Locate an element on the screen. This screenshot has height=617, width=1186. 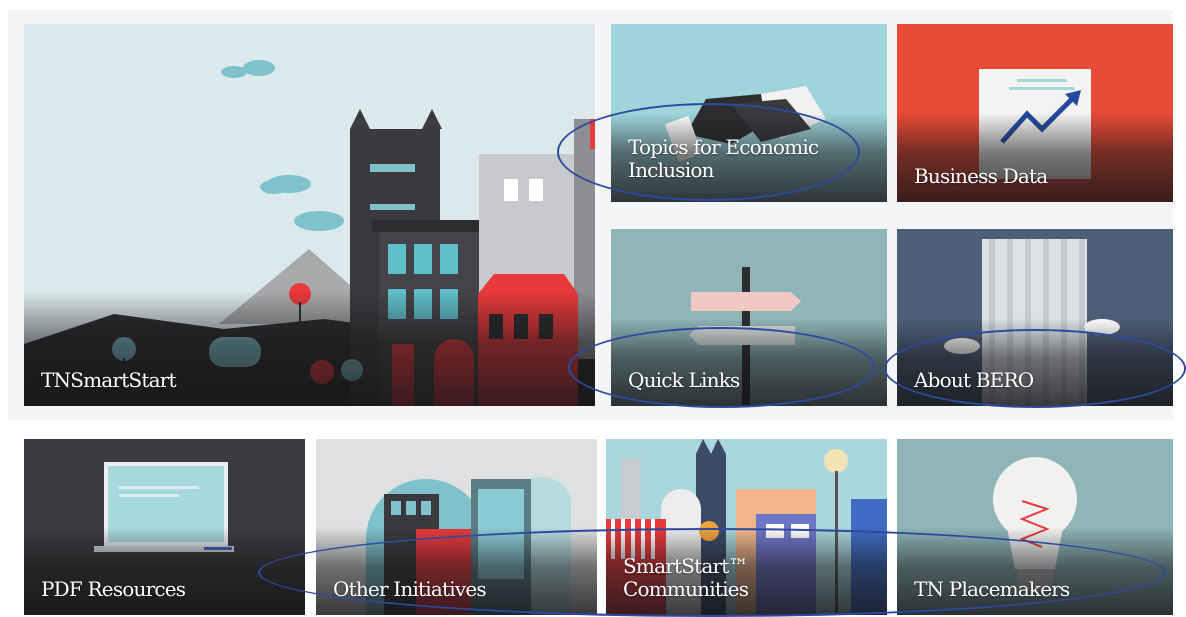
tile-tn-placemakers: TN Placemakers is located at coordinates (1035, 527).